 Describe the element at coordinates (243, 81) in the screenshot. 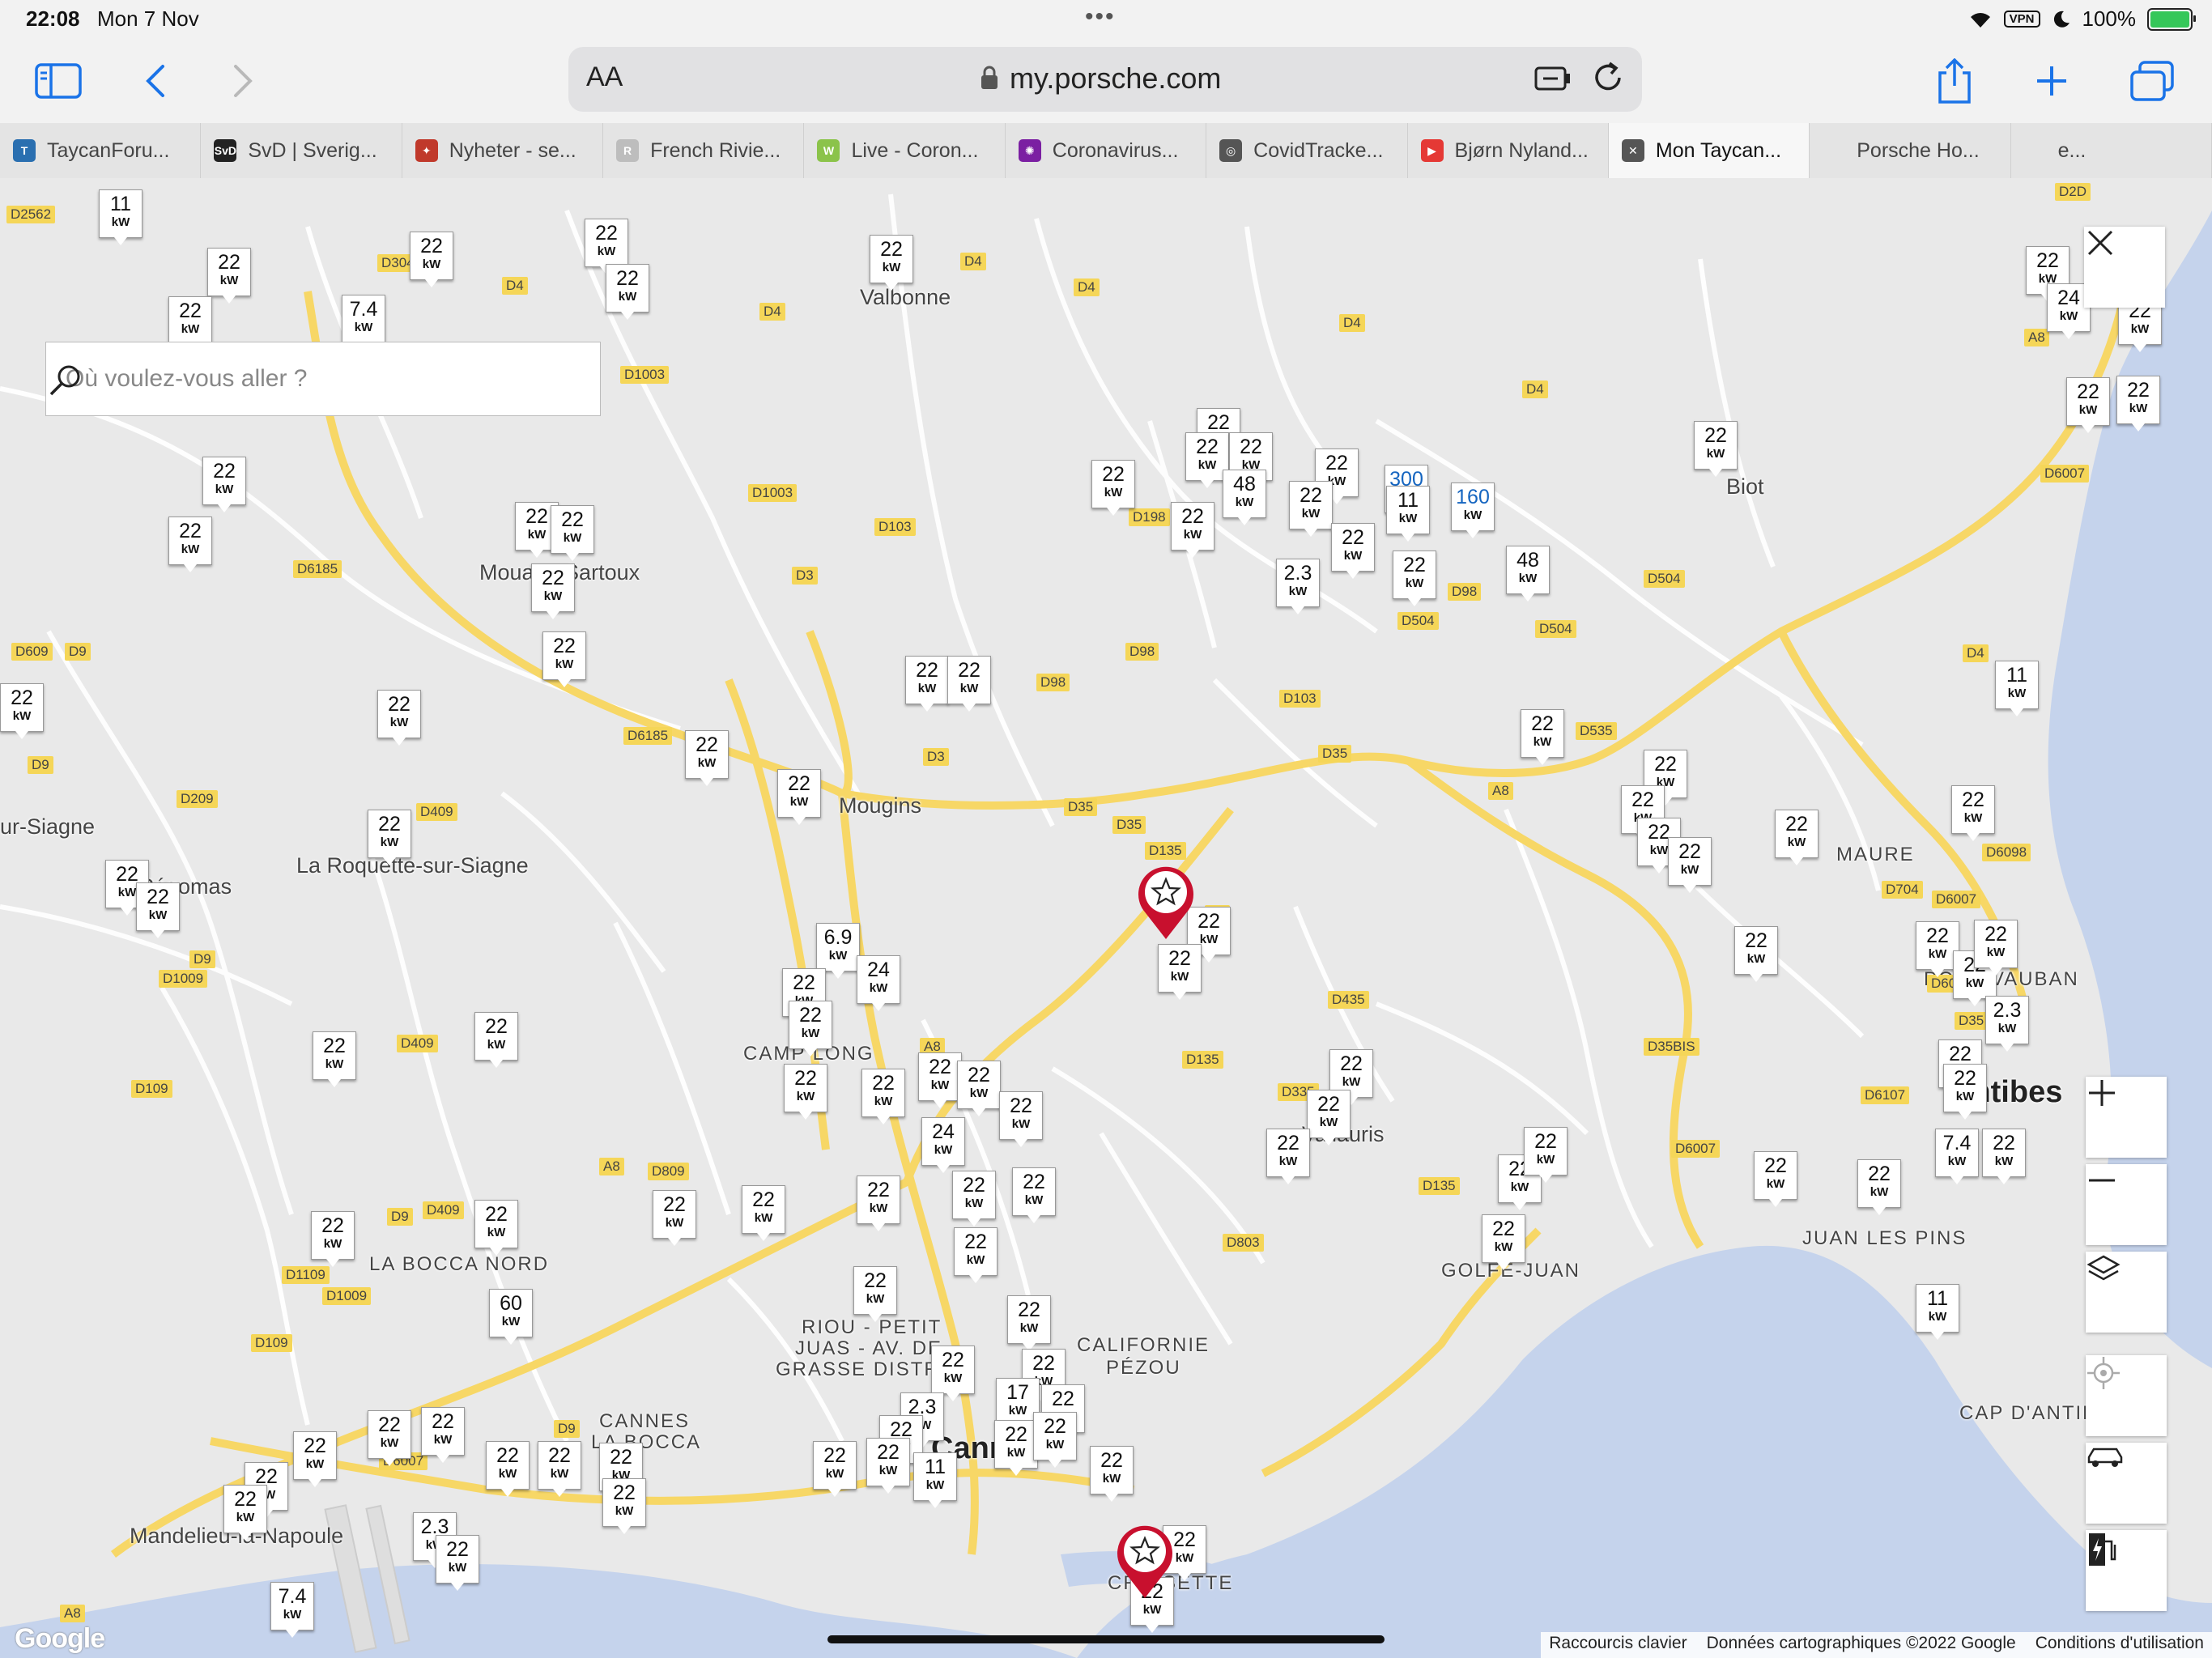

I see `forward-icon` at that location.